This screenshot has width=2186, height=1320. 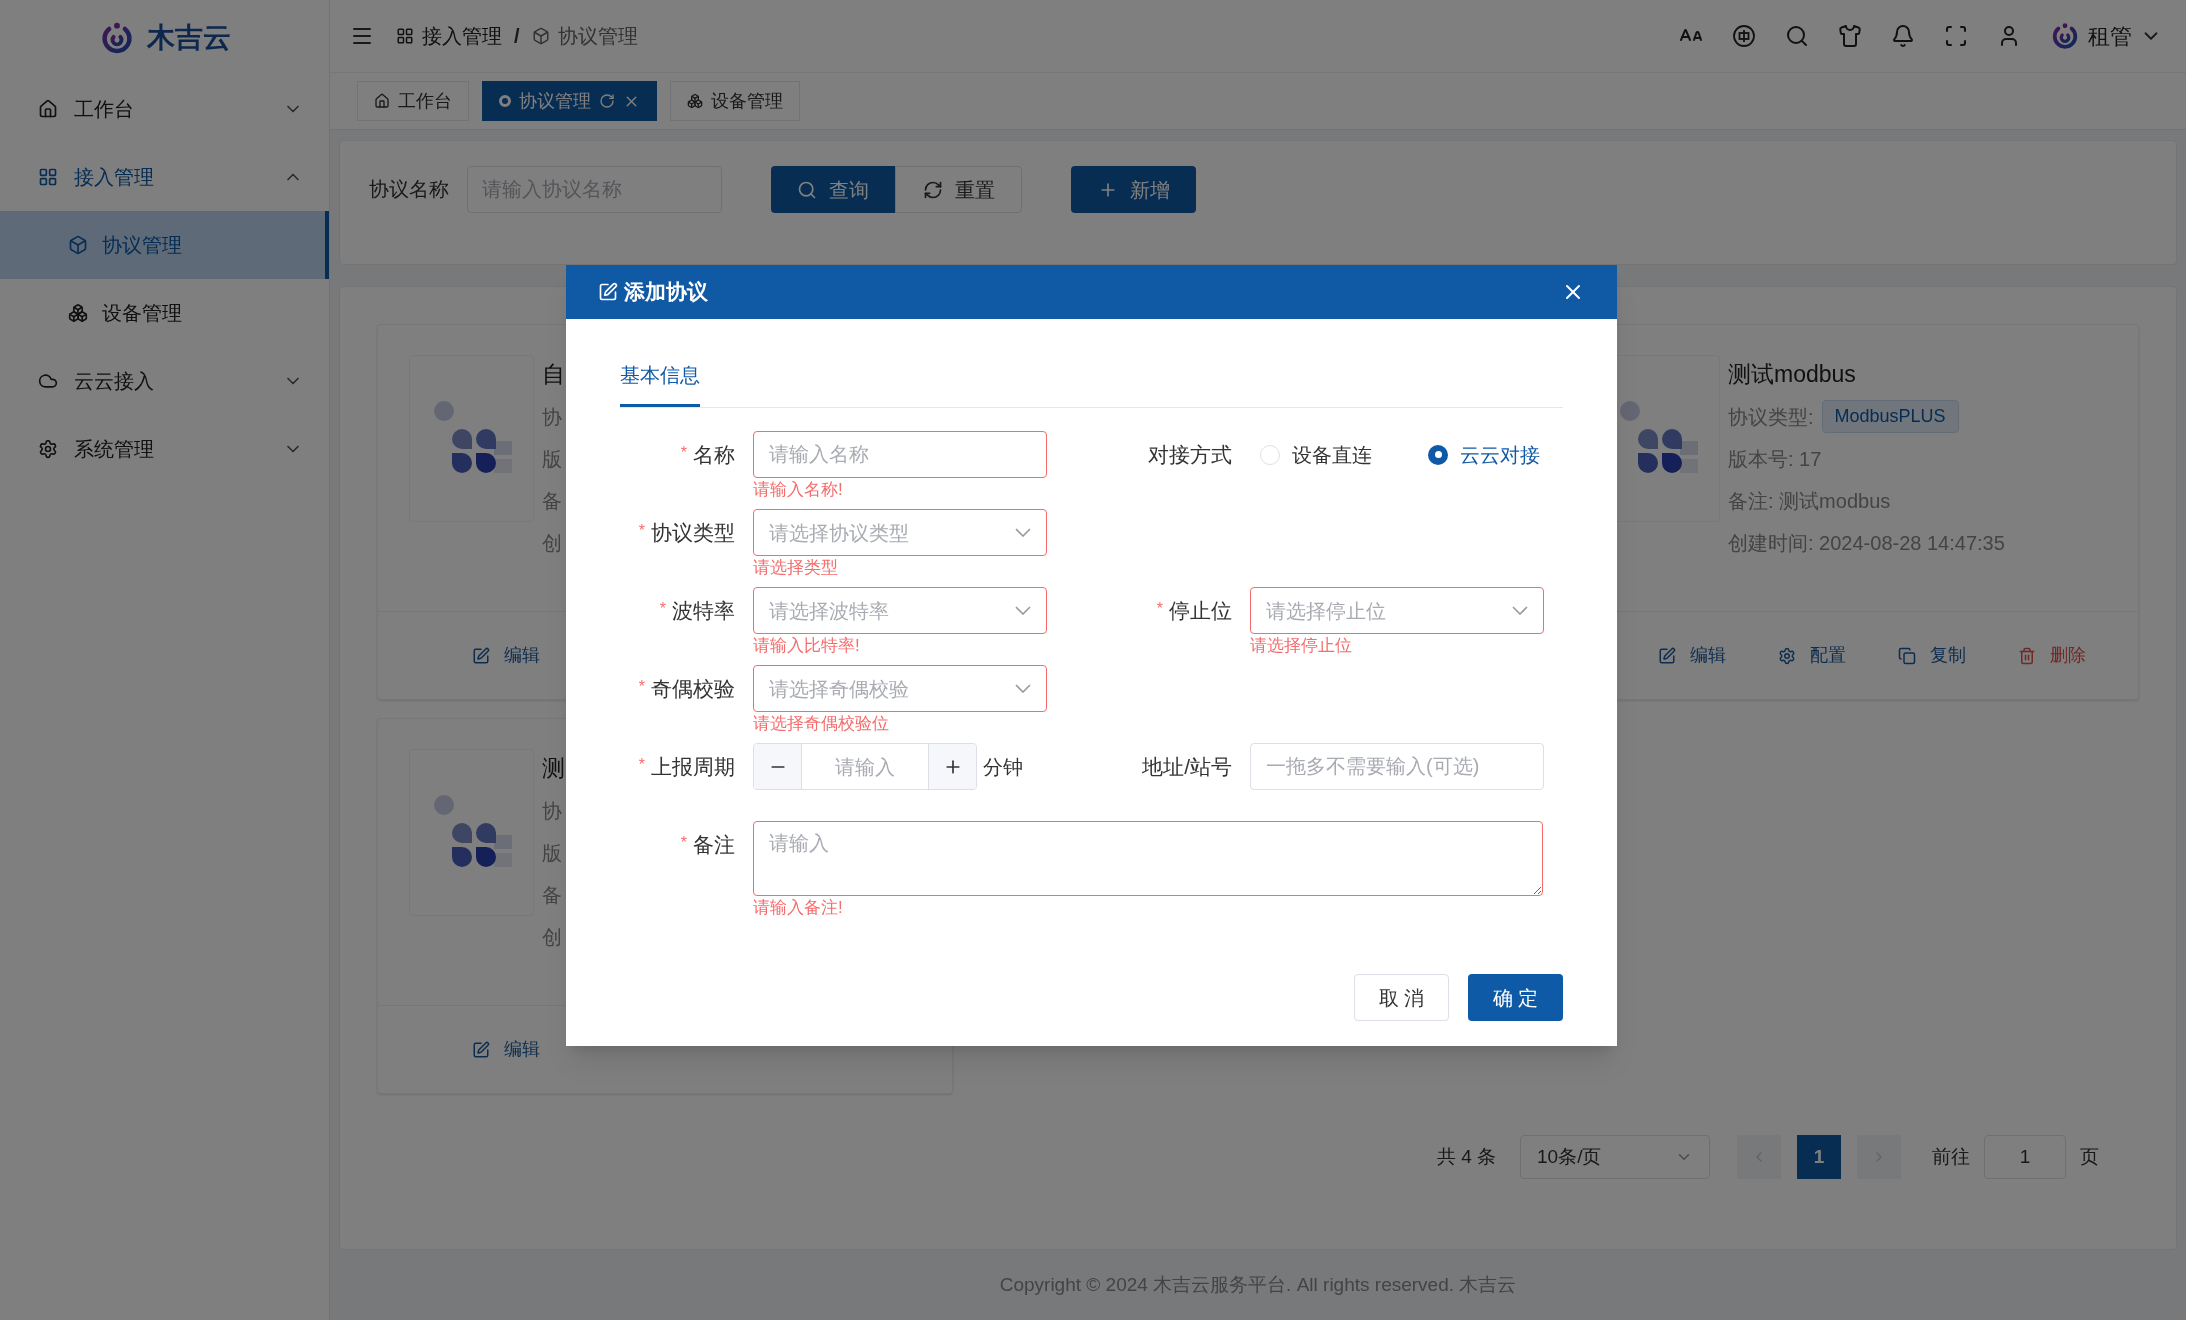 What do you see at coordinates (164, 449) in the screenshot?
I see `menu-item: 系统管理` at bounding box center [164, 449].